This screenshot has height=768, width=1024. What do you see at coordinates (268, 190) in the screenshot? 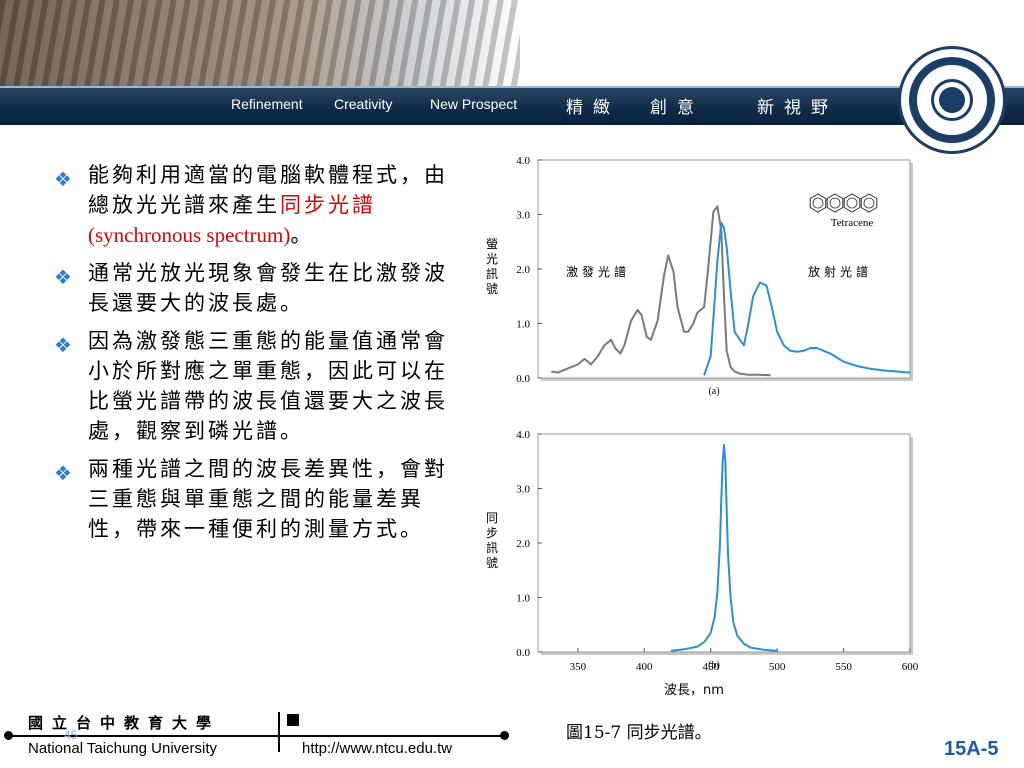
I see `bullet-text: 能夠利用適當的電腦軟體程式，由總放光光譜來產生` at bounding box center [268, 190].